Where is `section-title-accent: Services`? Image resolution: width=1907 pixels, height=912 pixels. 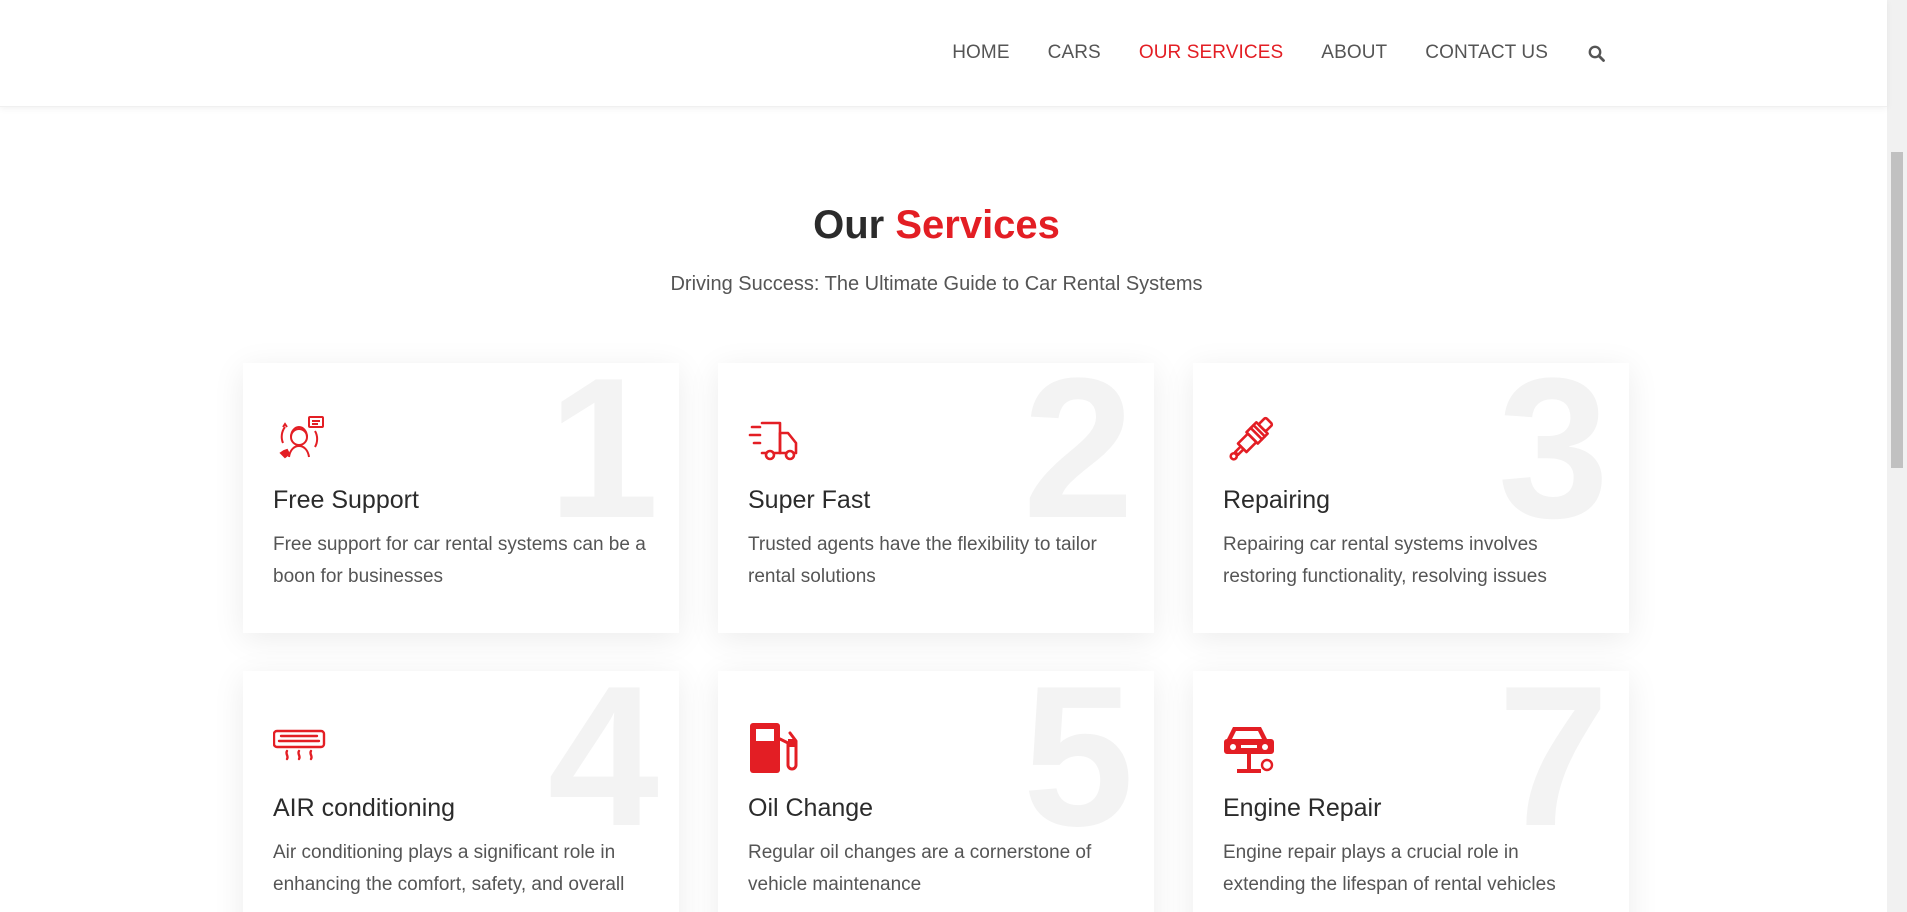 section-title-accent: Services is located at coordinates (977, 225).